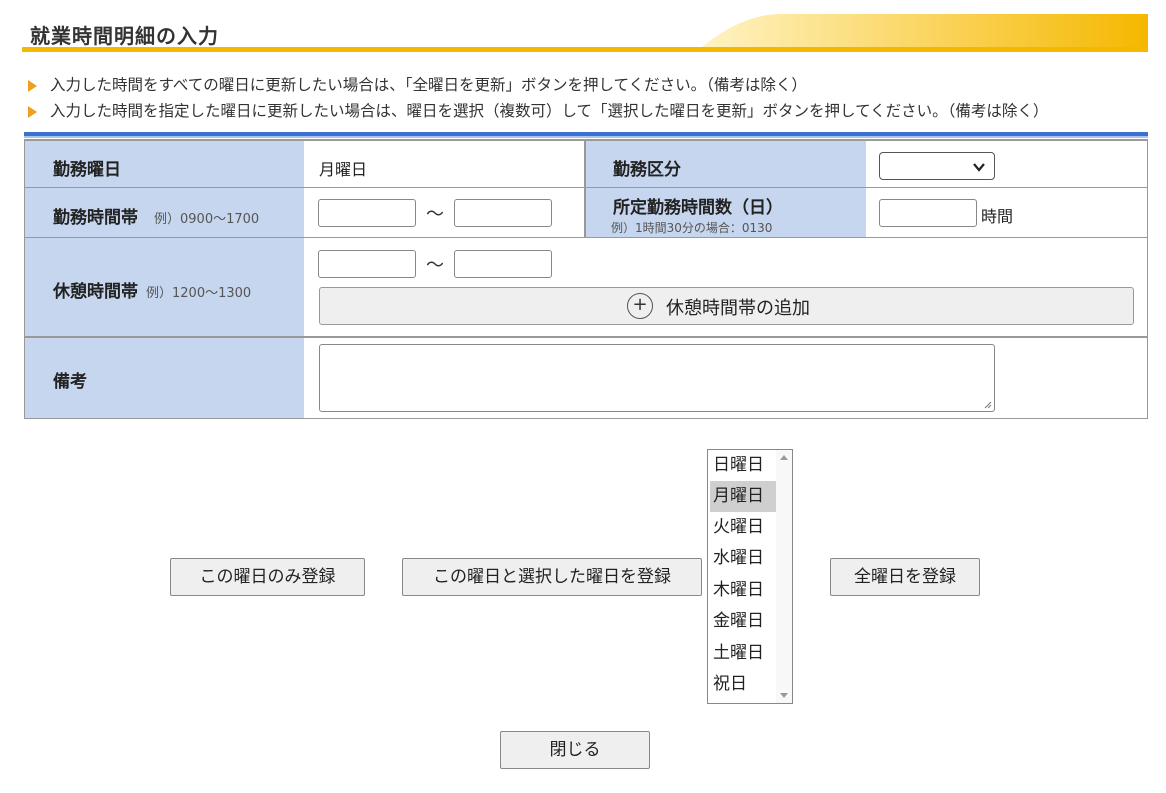 This screenshot has height=793, width=1166. I want to click on page-header: 就業時間明細の入力, so click(585, 33).